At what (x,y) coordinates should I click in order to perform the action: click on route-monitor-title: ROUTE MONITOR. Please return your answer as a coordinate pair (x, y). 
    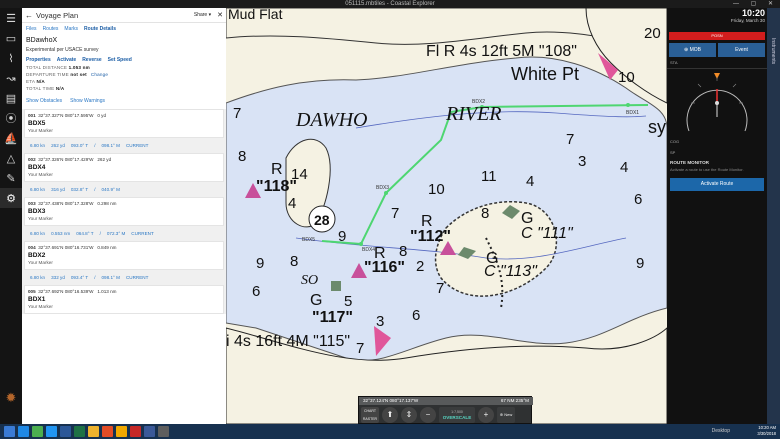
    Looking at the image, I should click on (689, 162).